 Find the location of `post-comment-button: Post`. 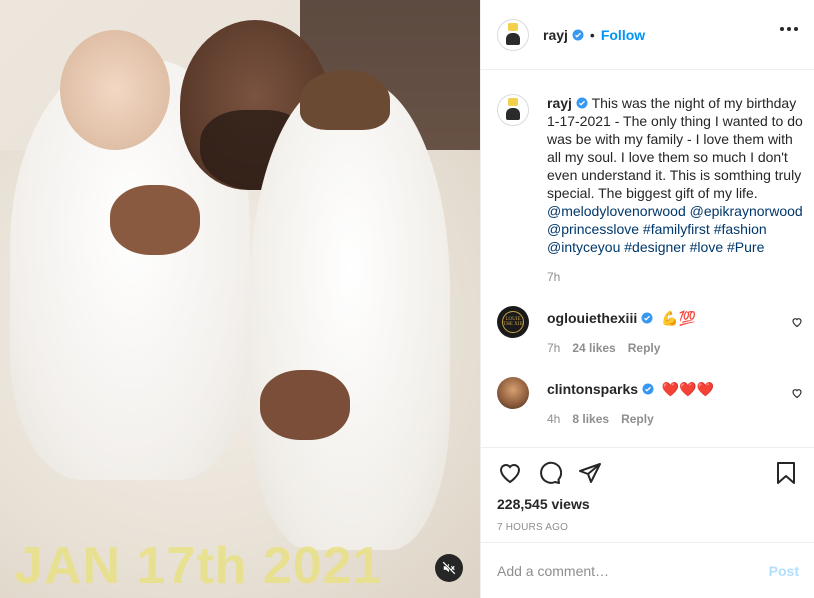

post-comment-button: Post is located at coordinates (784, 571).